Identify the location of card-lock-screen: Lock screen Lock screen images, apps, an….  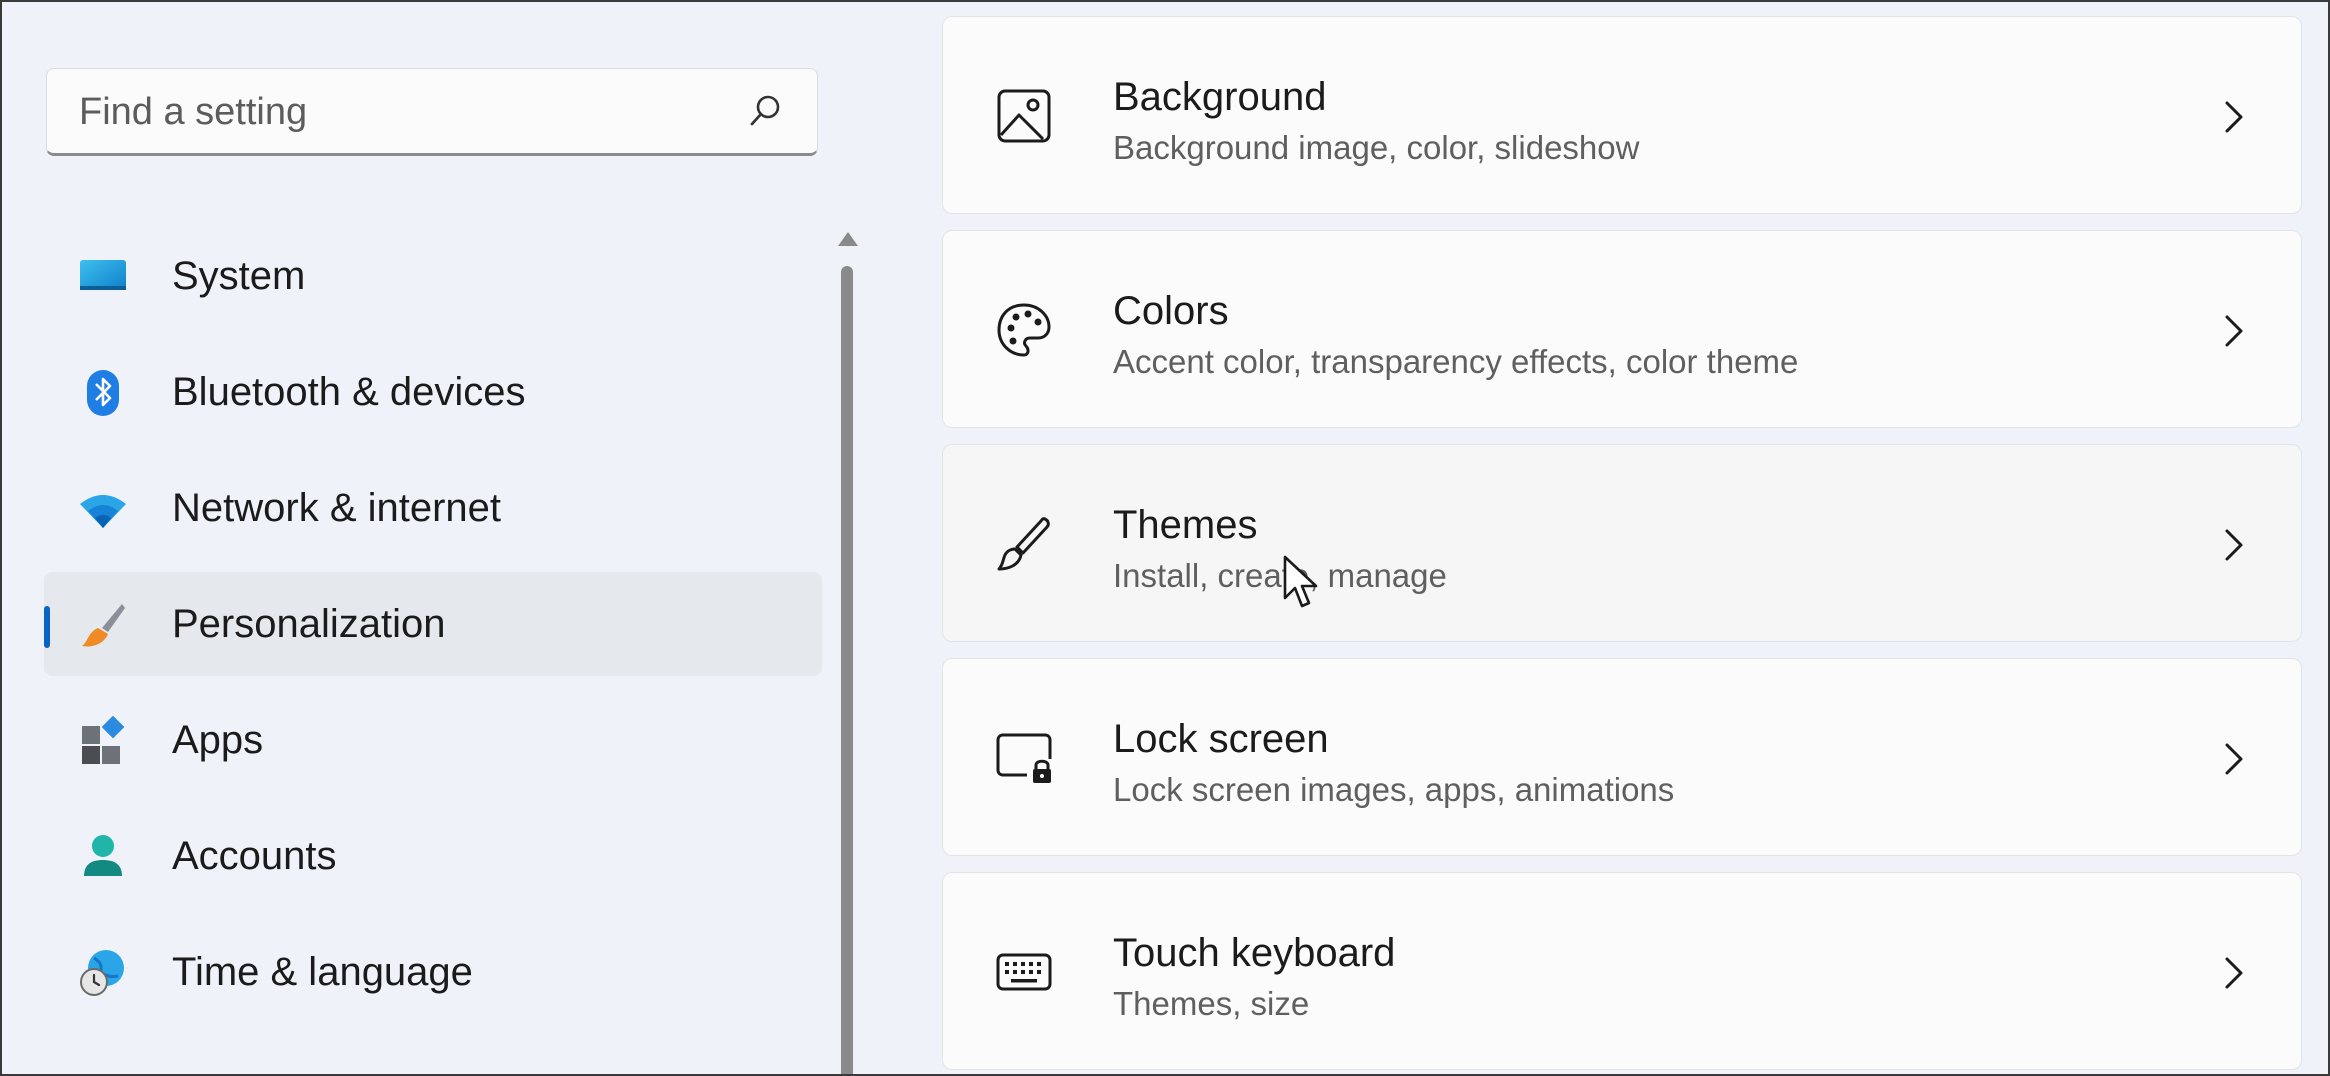
(1622, 757).